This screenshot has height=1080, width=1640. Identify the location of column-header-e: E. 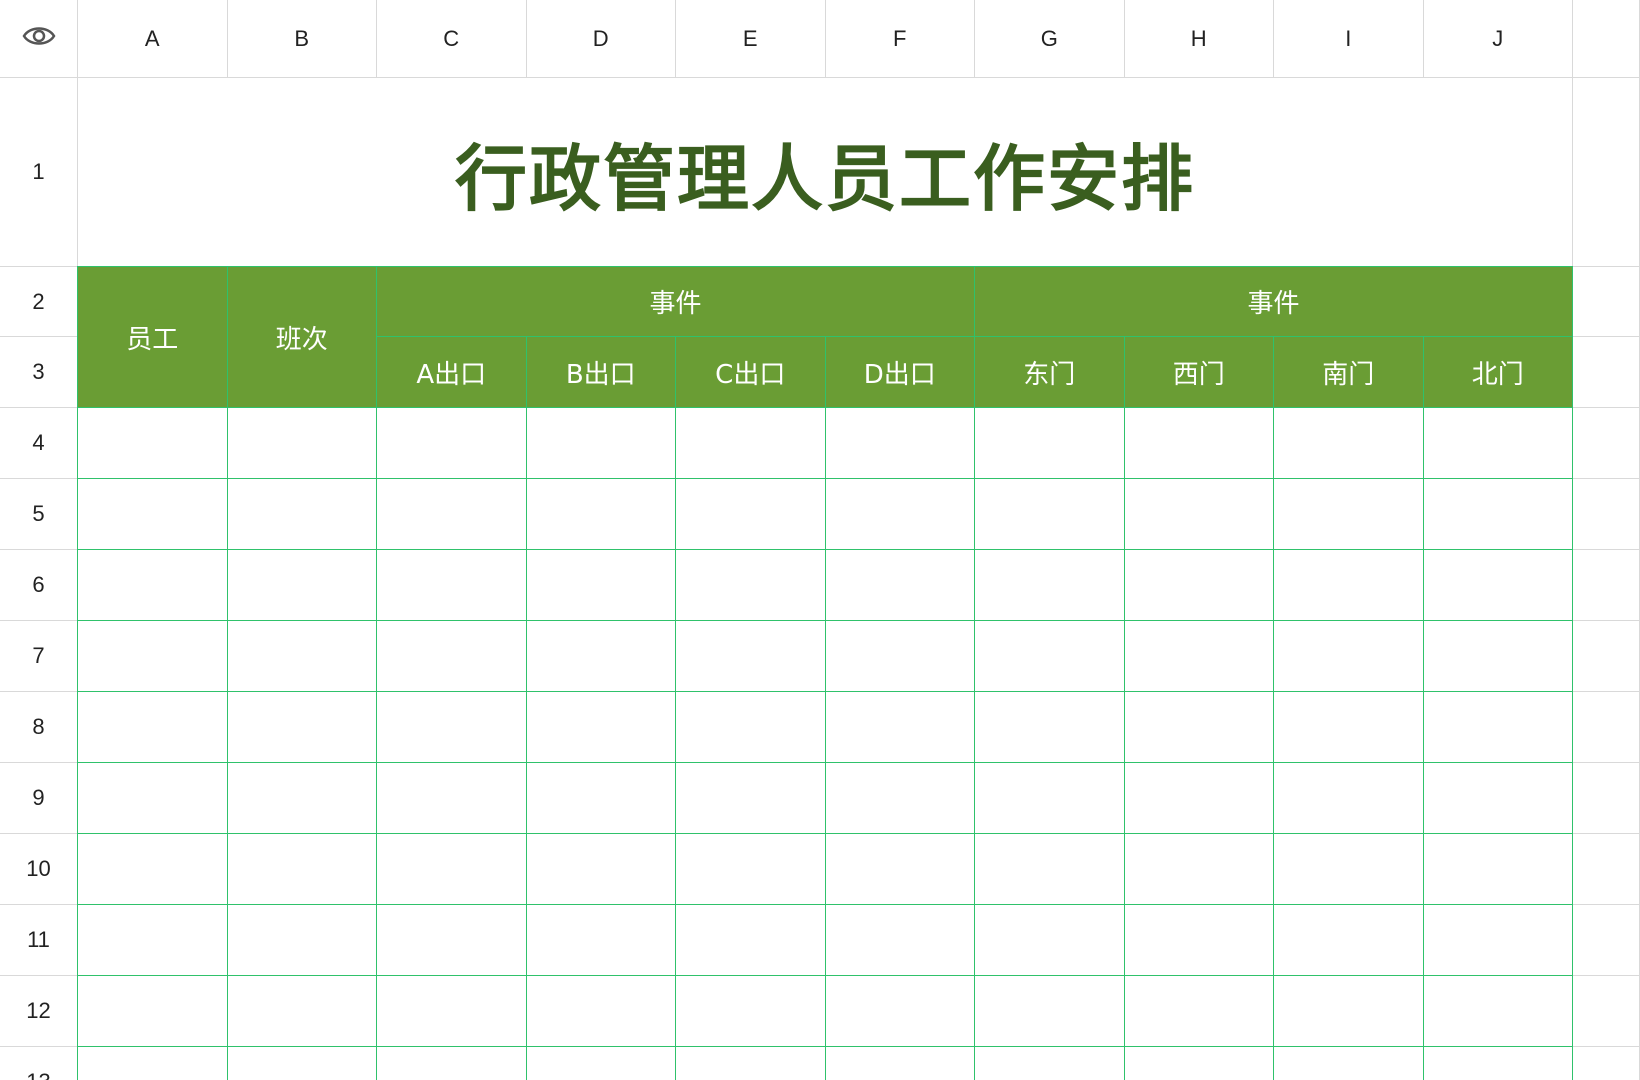
(751, 39).